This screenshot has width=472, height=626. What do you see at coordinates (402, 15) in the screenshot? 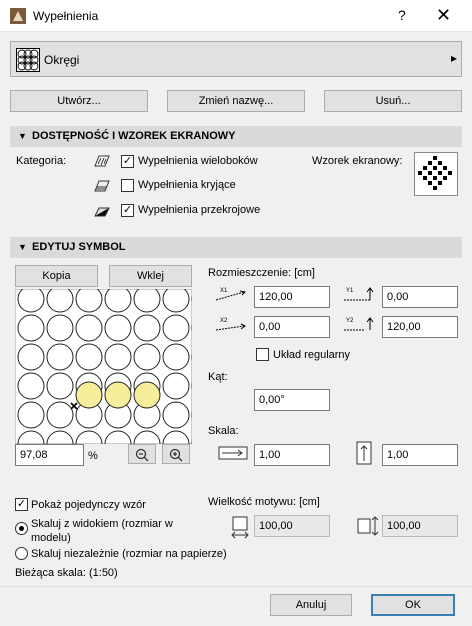
I see `help-button: ?` at bounding box center [402, 15].